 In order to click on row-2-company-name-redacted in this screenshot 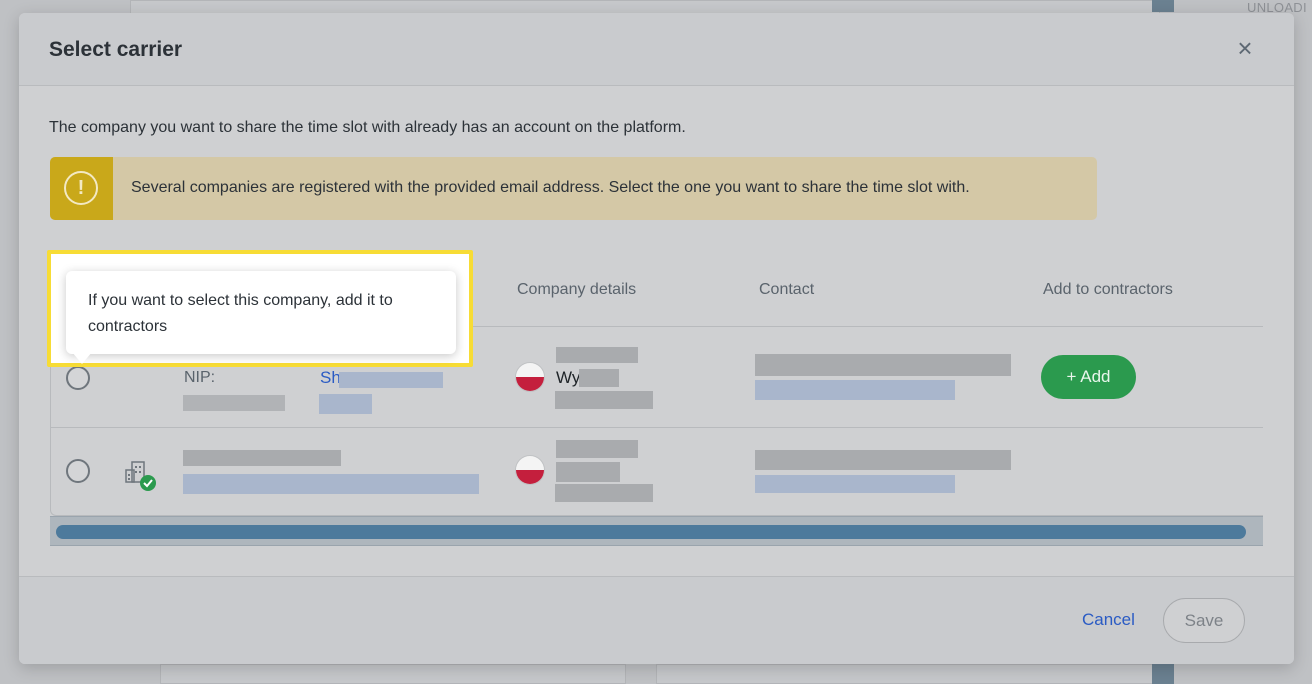, I will do `click(262, 458)`.